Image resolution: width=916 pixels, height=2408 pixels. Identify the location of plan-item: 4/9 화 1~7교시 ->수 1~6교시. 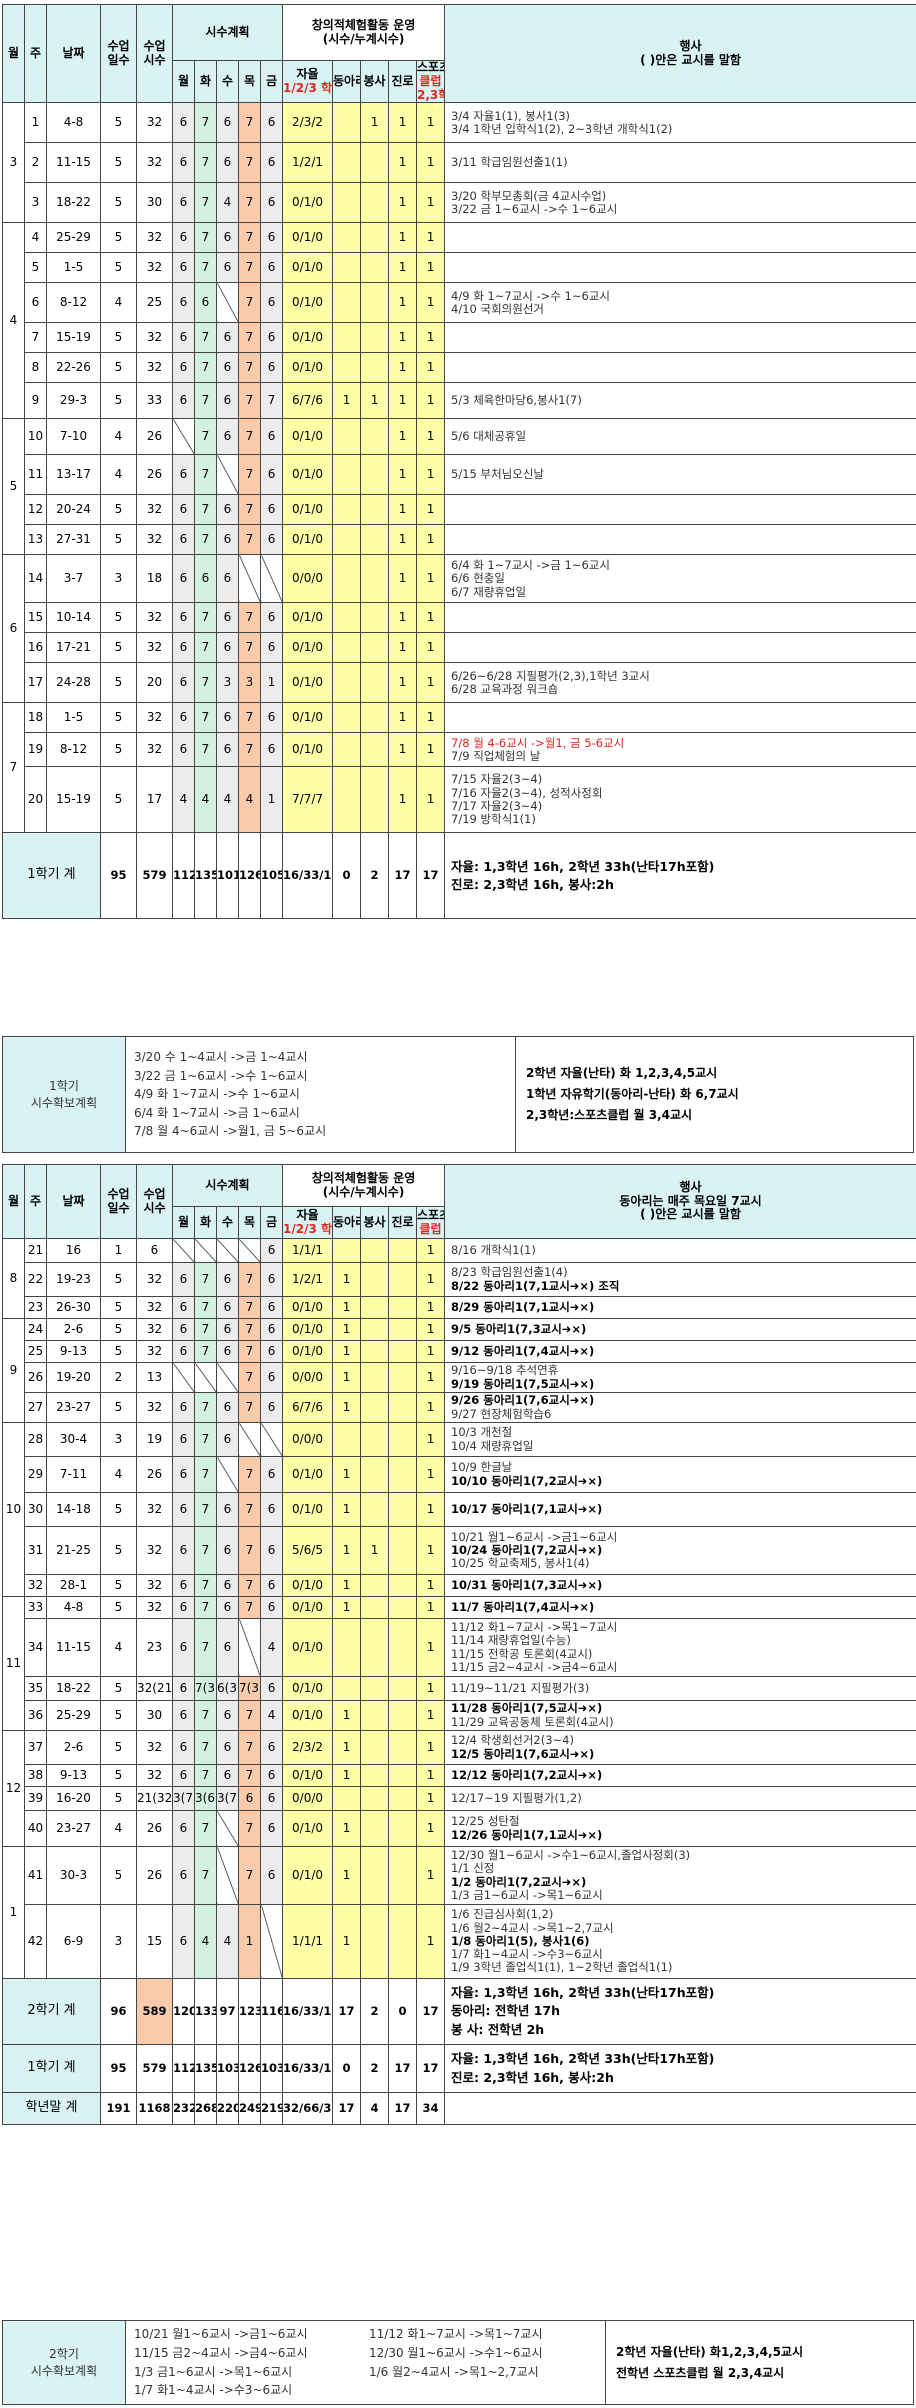
(217, 1094).